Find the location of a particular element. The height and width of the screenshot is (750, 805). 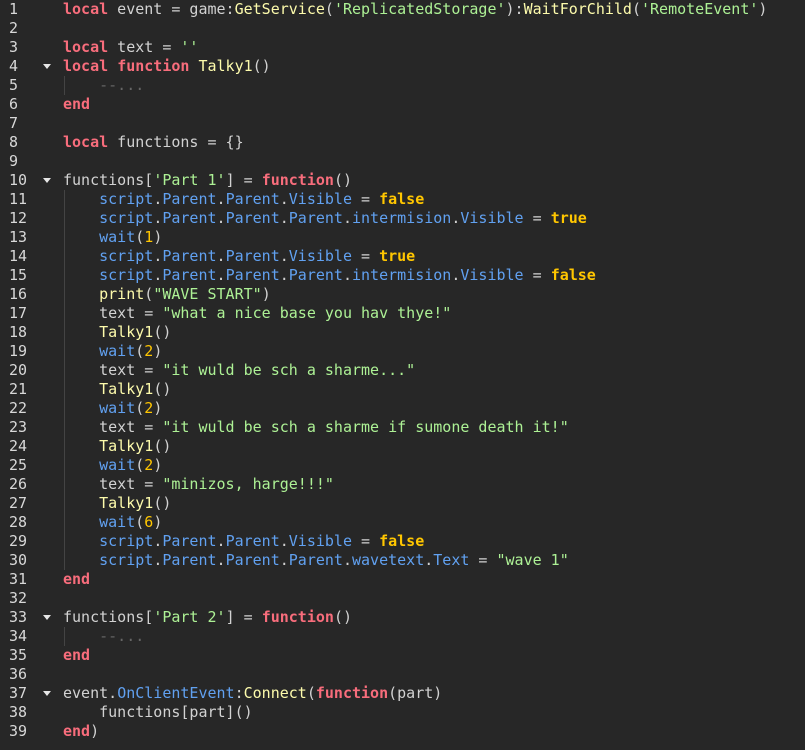

line-number: 7 is located at coordinates (14, 123).